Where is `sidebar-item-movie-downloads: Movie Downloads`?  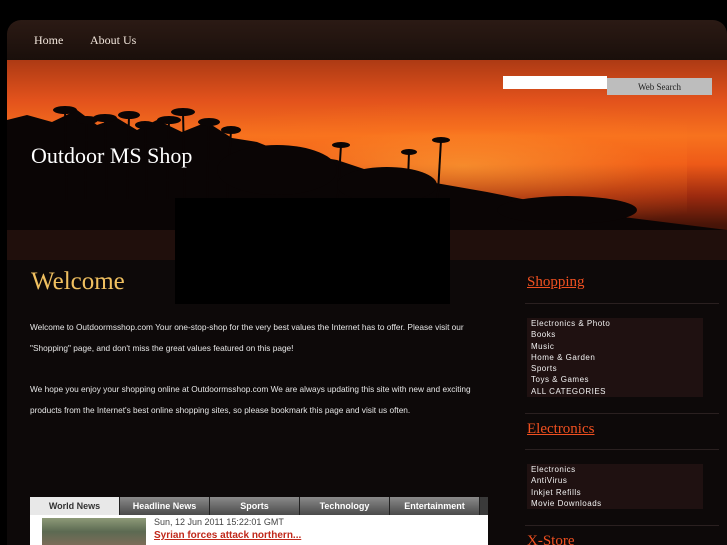
sidebar-item-movie-downloads: Movie Downloads is located at coordinates (615, 503).